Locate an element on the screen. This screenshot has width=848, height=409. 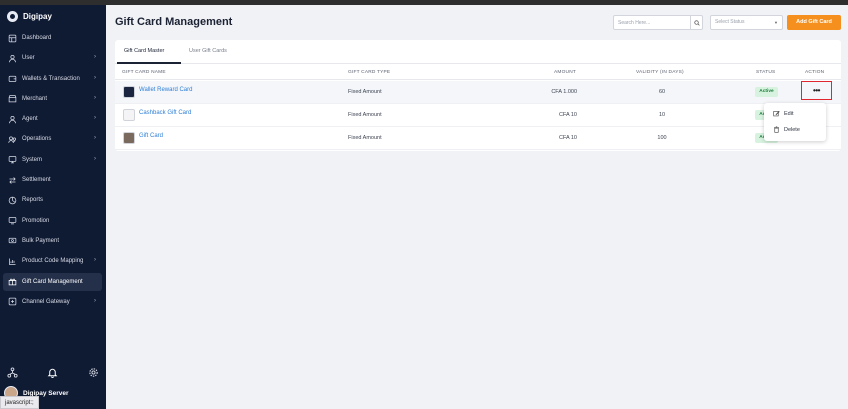
bell-icon is located at coordinates (52, 372).